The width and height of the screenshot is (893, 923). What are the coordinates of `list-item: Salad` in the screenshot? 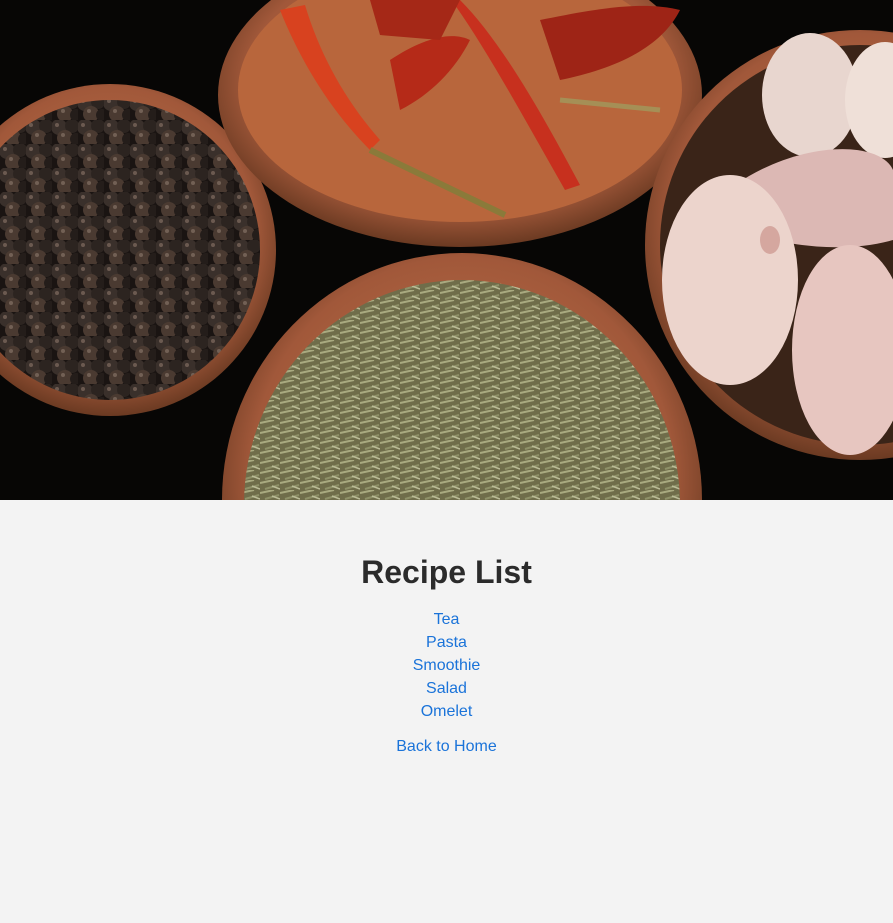 It's located at (446, 688).